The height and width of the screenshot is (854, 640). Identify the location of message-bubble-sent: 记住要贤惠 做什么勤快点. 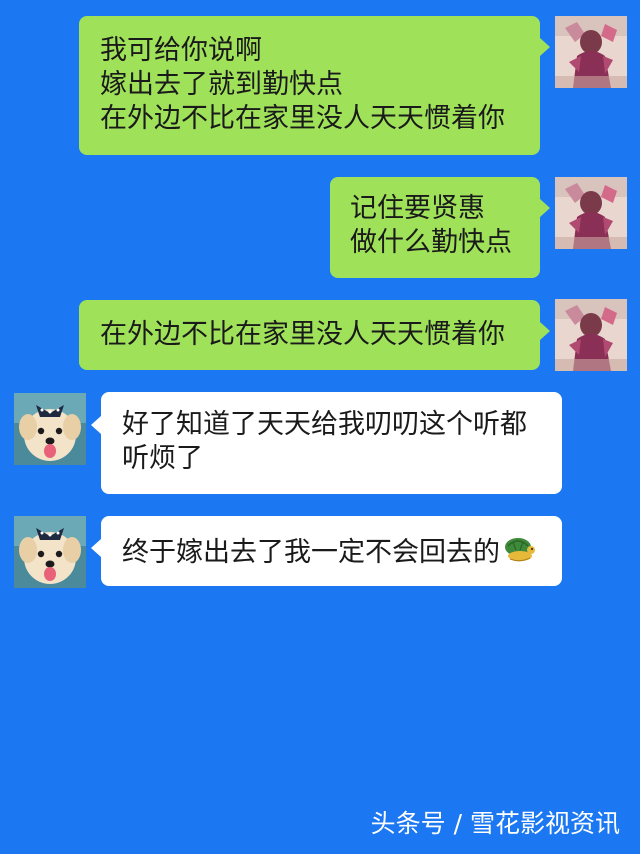
(435, 227).